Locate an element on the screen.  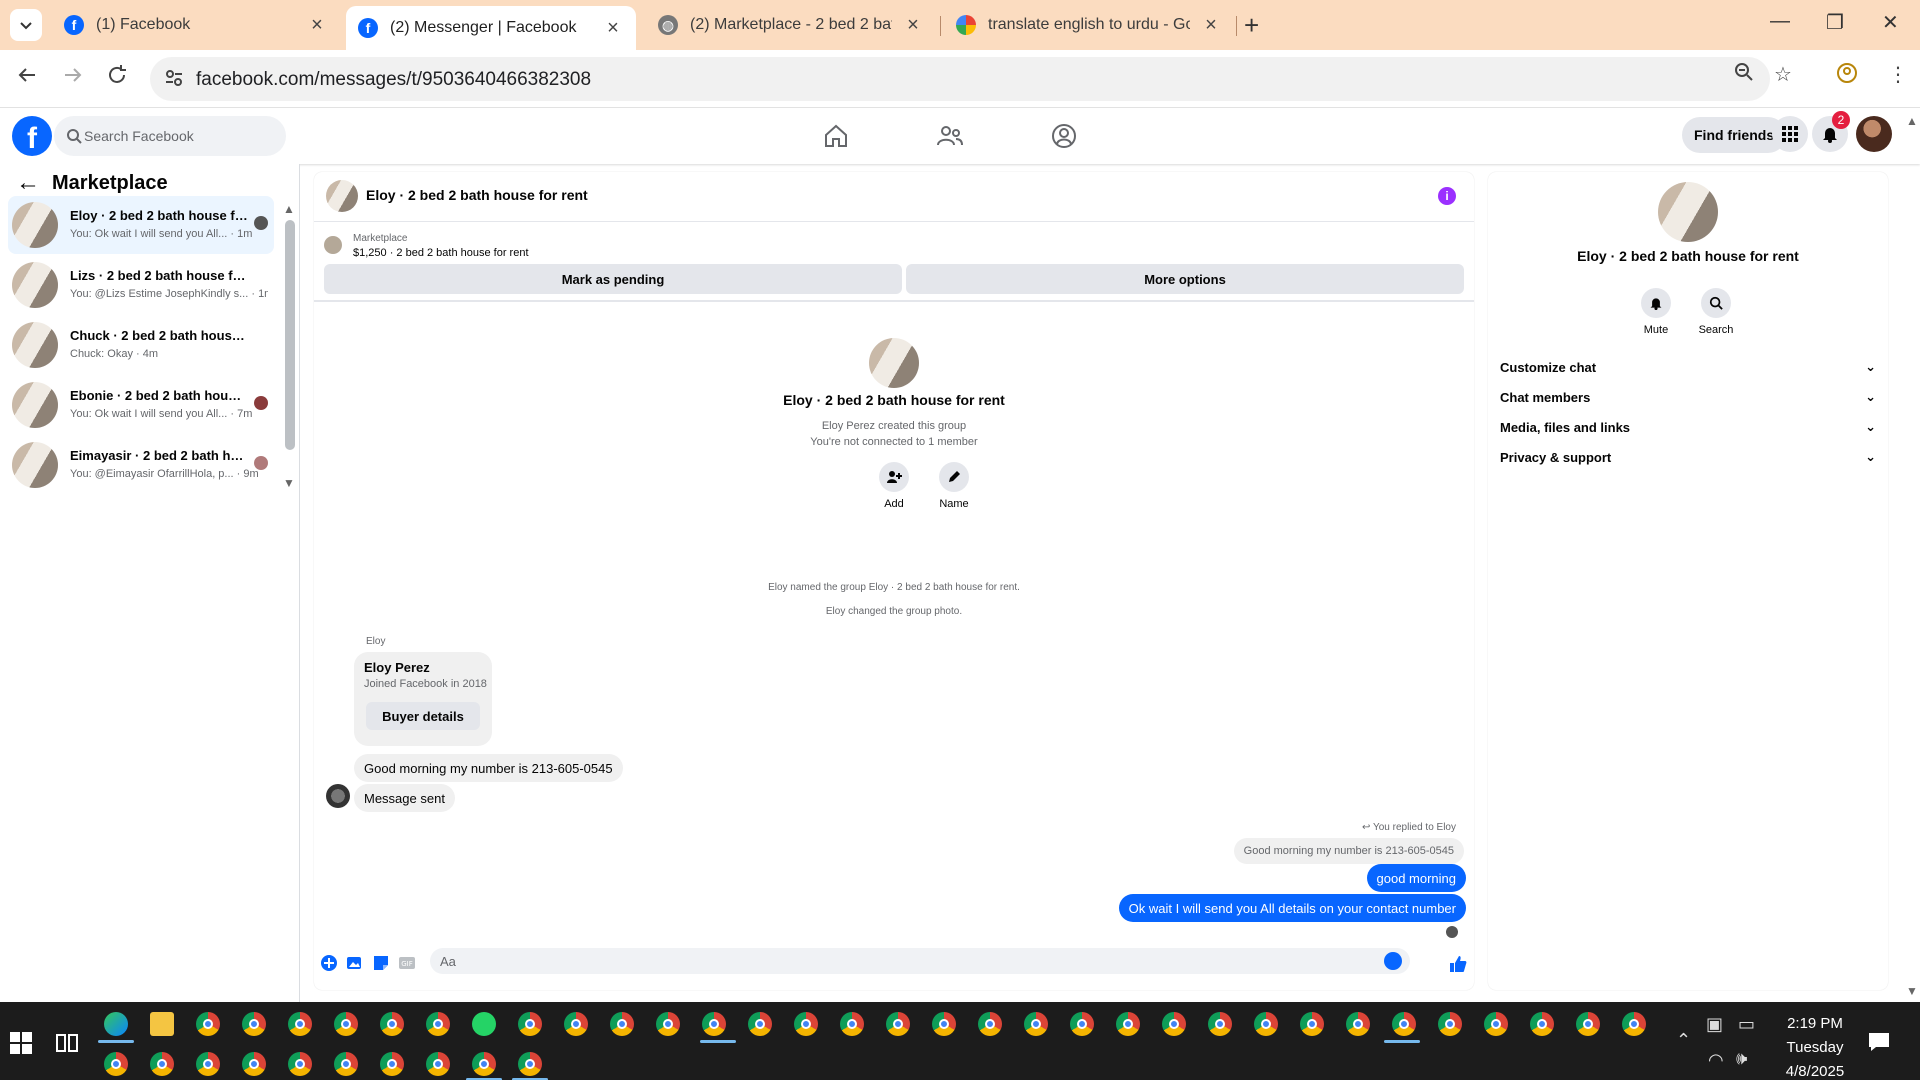
forward-button is located at coordinates (73, 78).